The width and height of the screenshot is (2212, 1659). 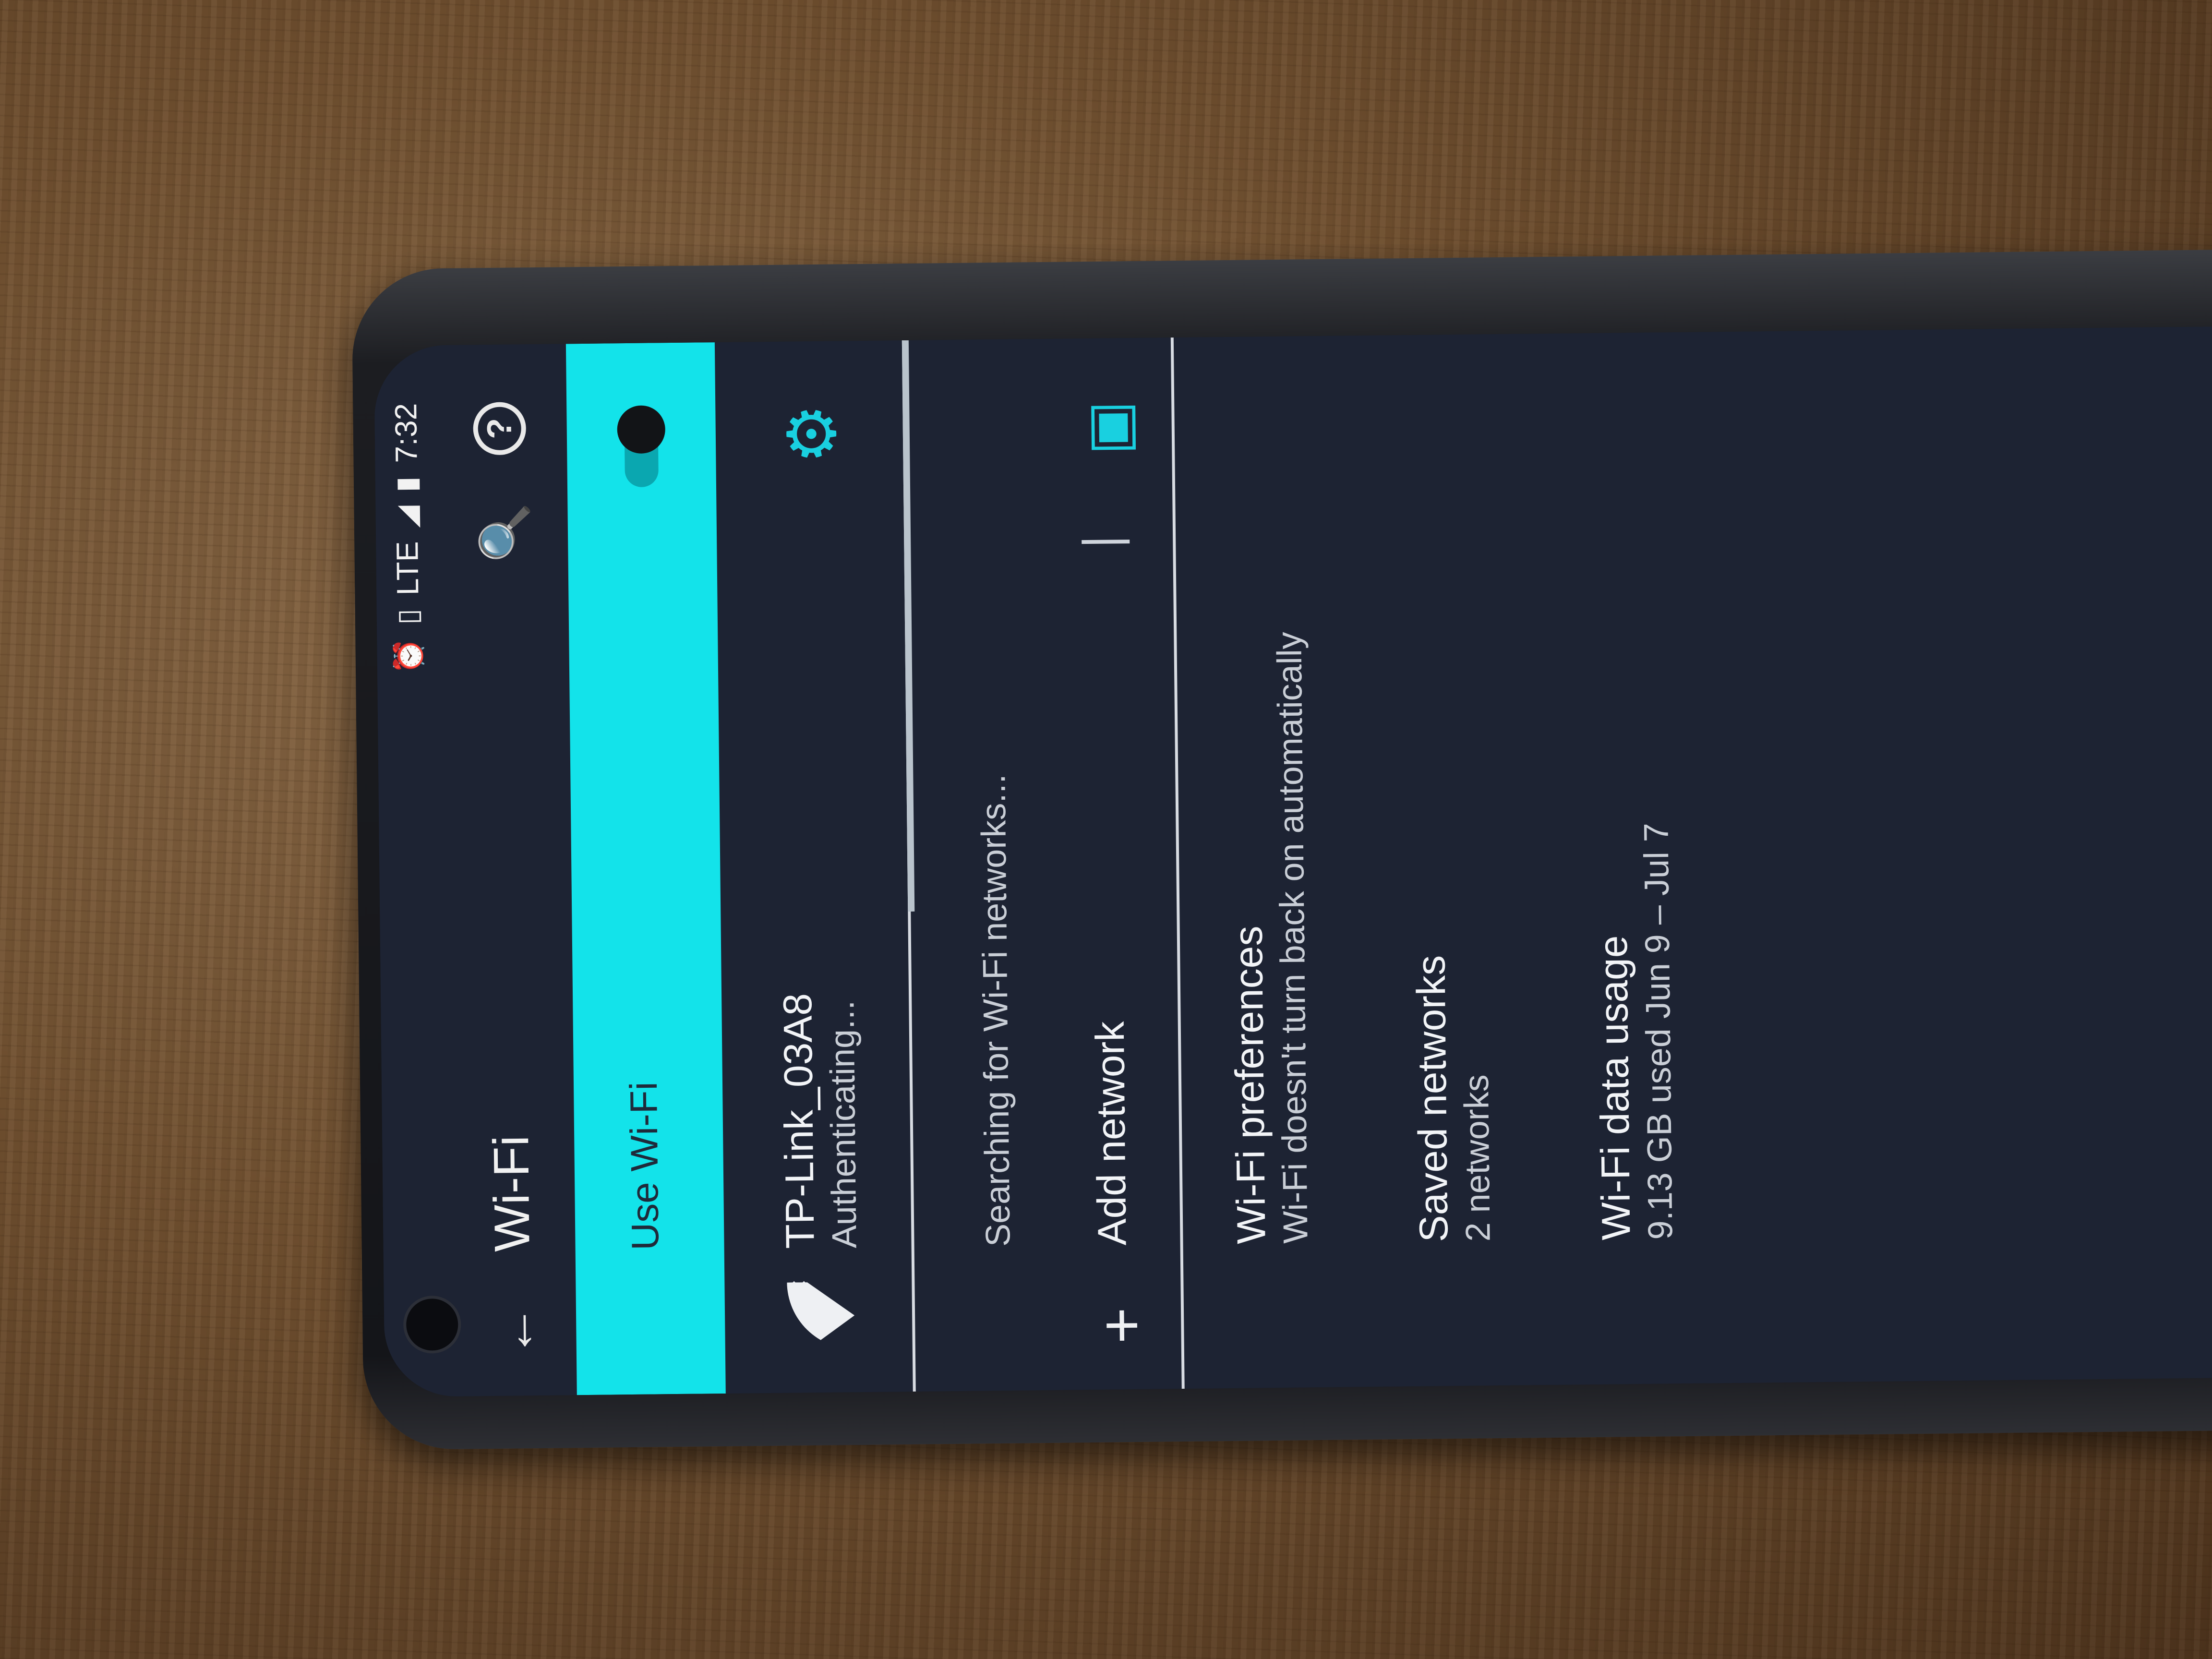 I want to click on signal-icon: ◢, so click(x=406, y=516).